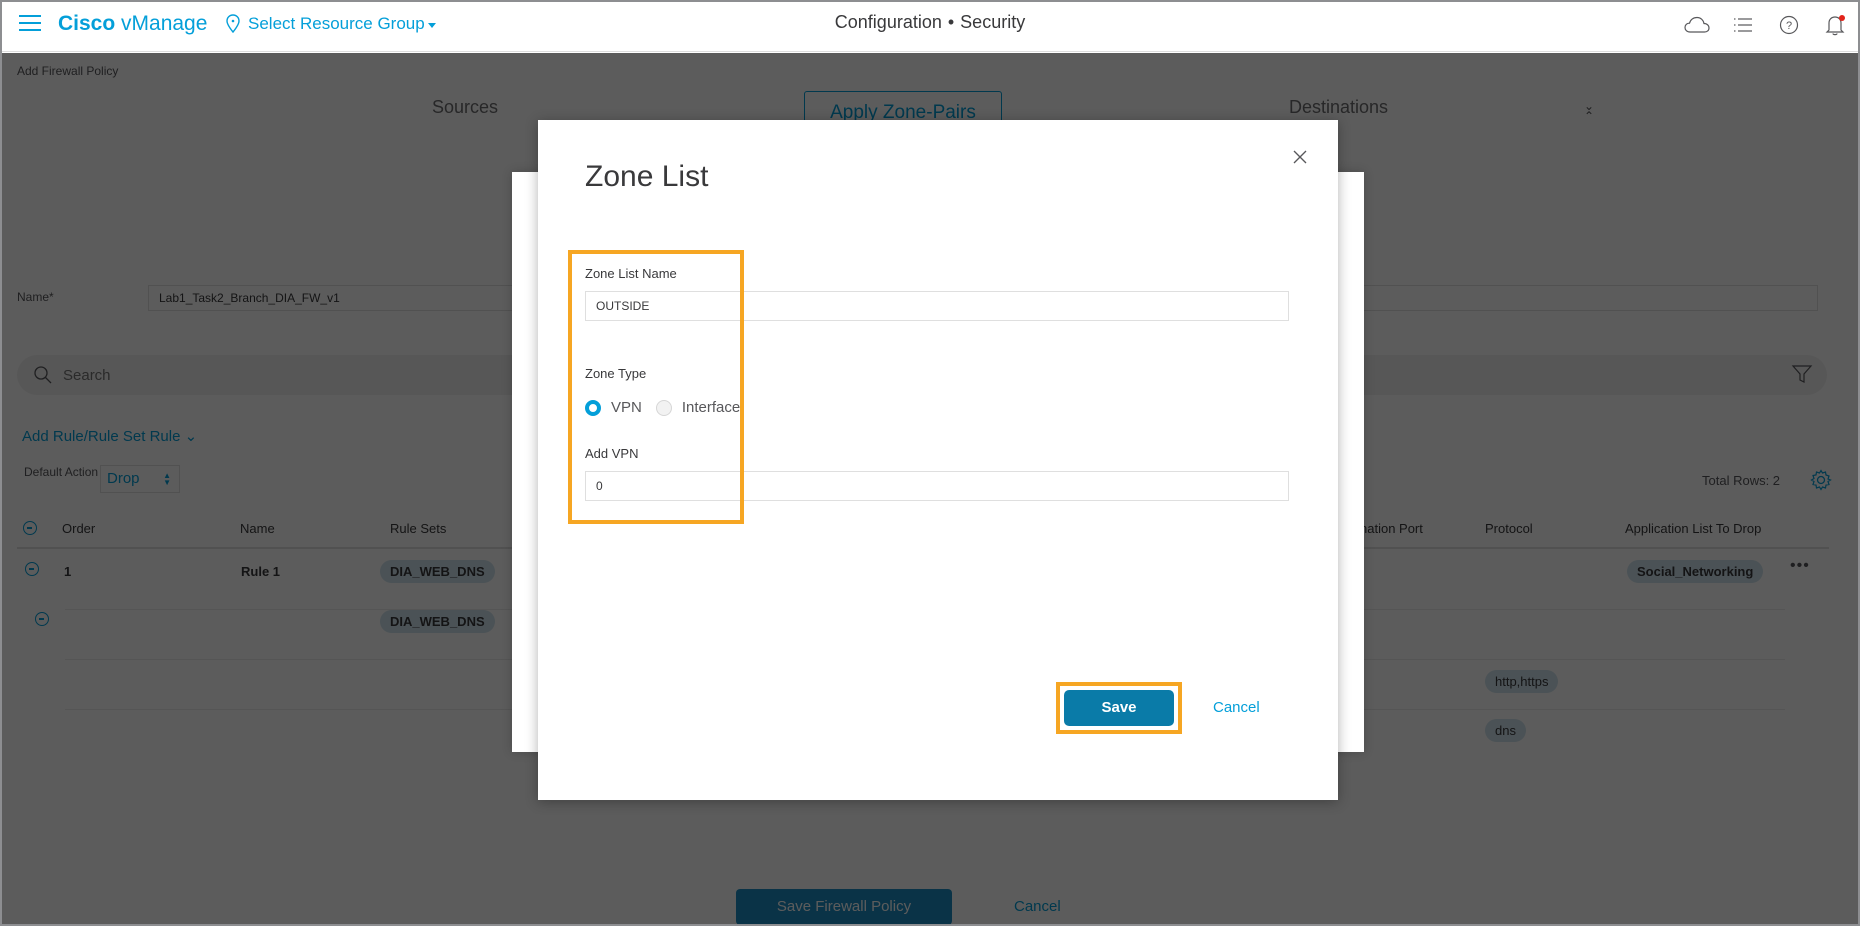 This screenshot has height=926, width=1860. What do you see at coordinates (593, 407) in the screenshot?
I see `radio-vpn` at bounding box center [593, 407].